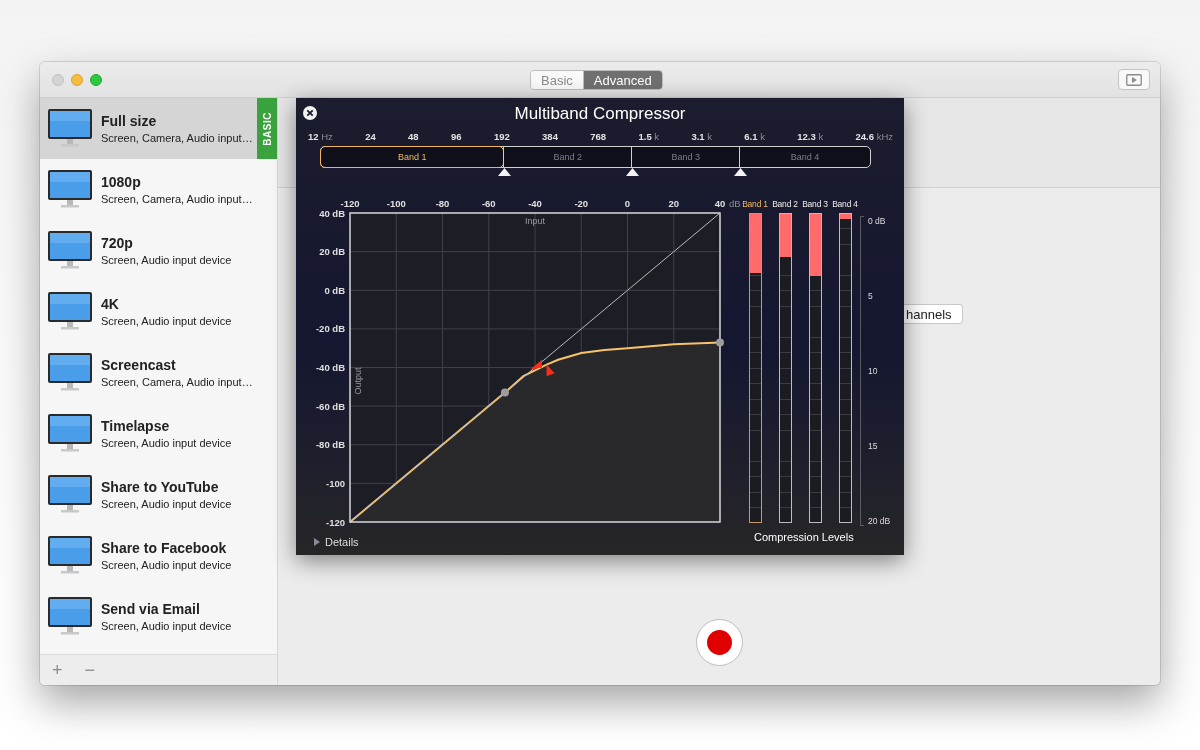  I want to click on scale-label: 5, so click(871, 296).